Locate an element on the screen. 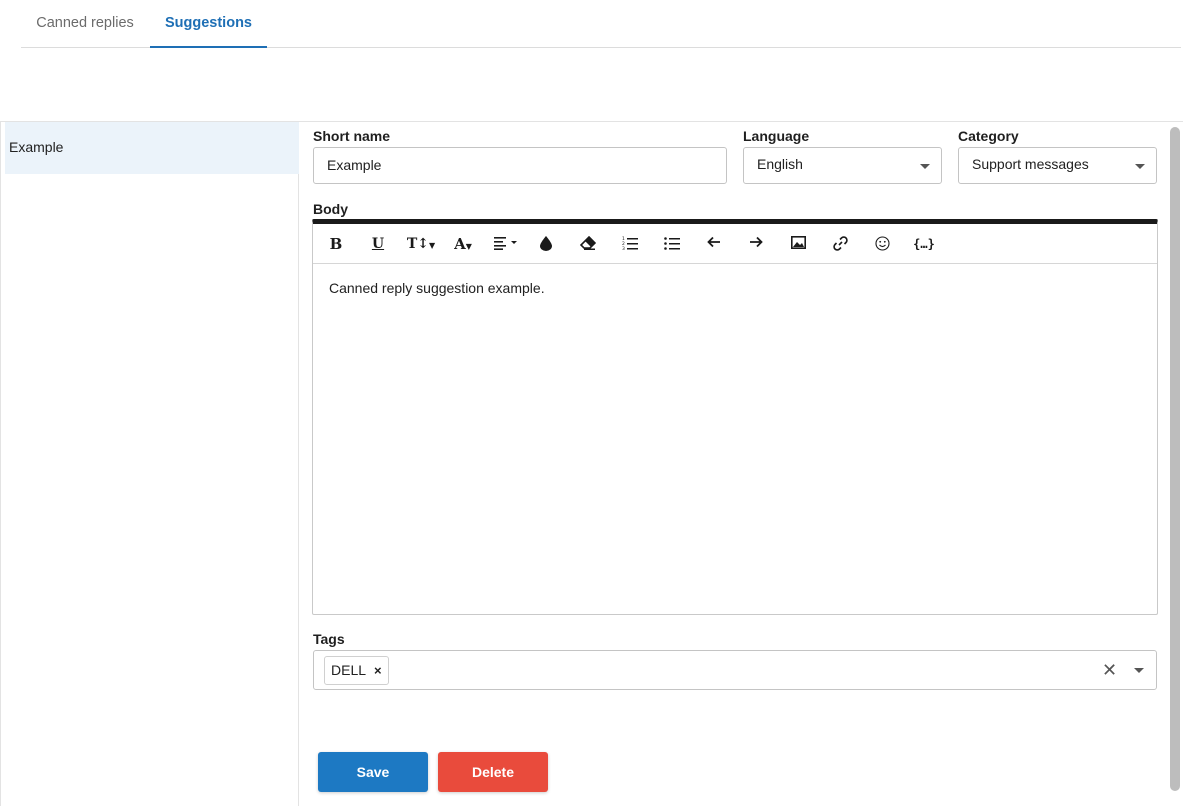  remove-tag-icon: × is located at coordinates (378, 670).